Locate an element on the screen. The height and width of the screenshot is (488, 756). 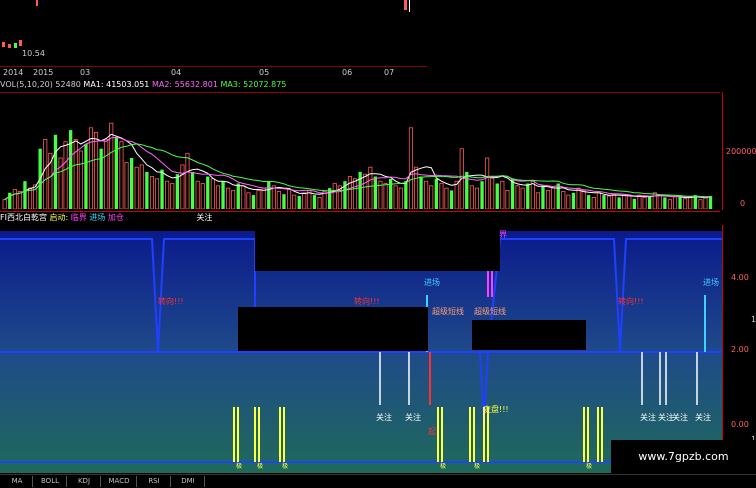
tab-dmi: DMI is located at coordinates (188, 481).